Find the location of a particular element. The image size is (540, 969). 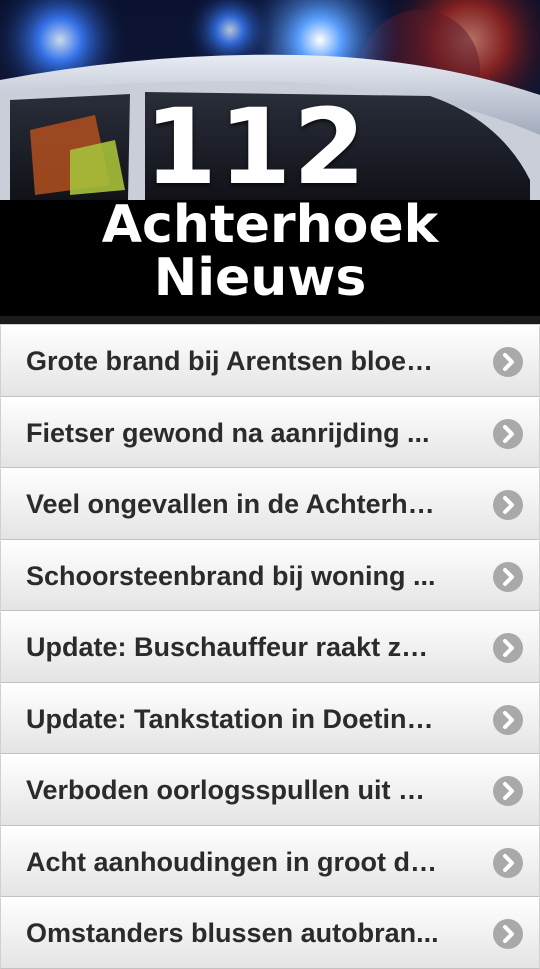

banner-title-line1: Achterhoek is located at coordinates (270, 225).